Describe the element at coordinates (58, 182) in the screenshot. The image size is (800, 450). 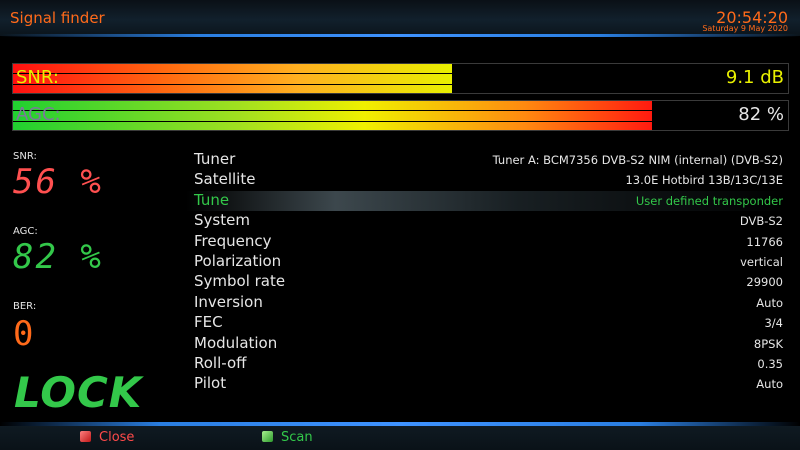
I see `snr-stat-value: 56 %` at that location.